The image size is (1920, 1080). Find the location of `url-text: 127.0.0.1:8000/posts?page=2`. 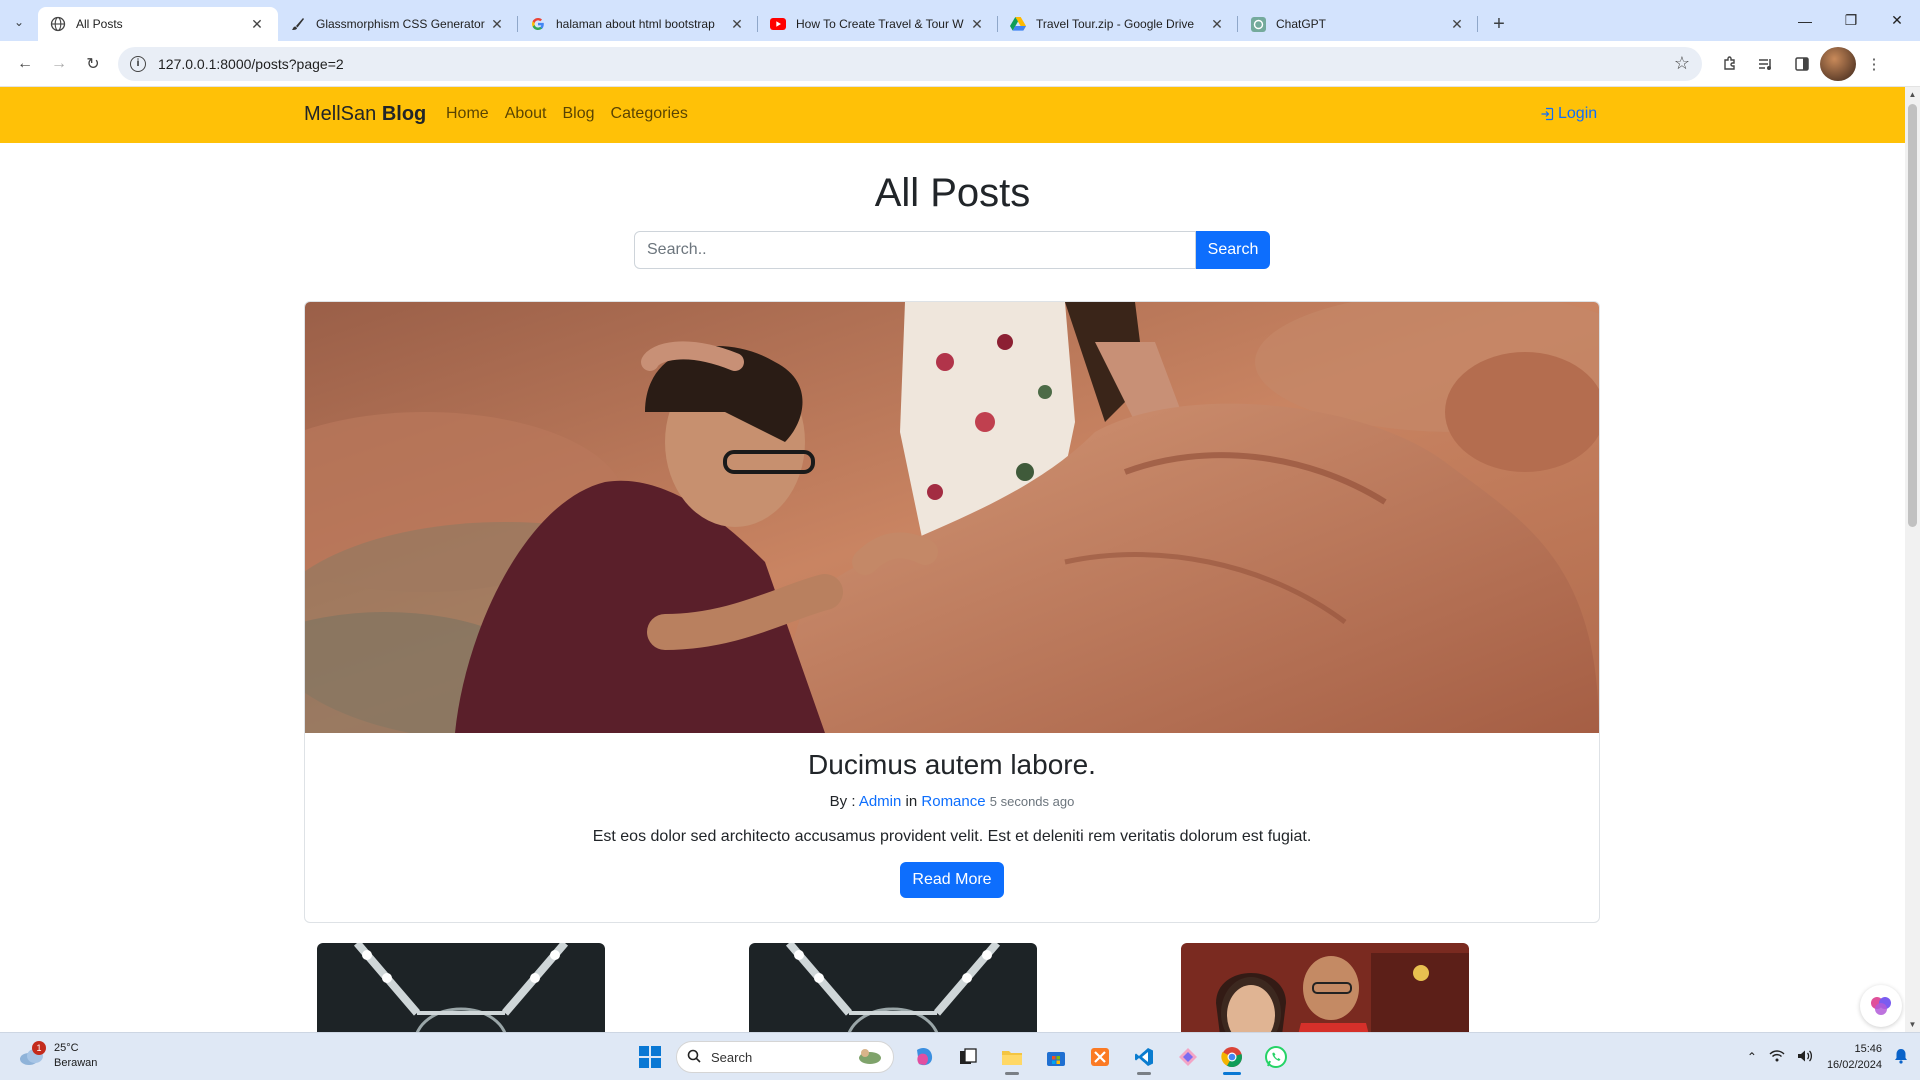

url-text: 127.0.0.1:8000/posts?page=2 is located at coordinates (251, 63).